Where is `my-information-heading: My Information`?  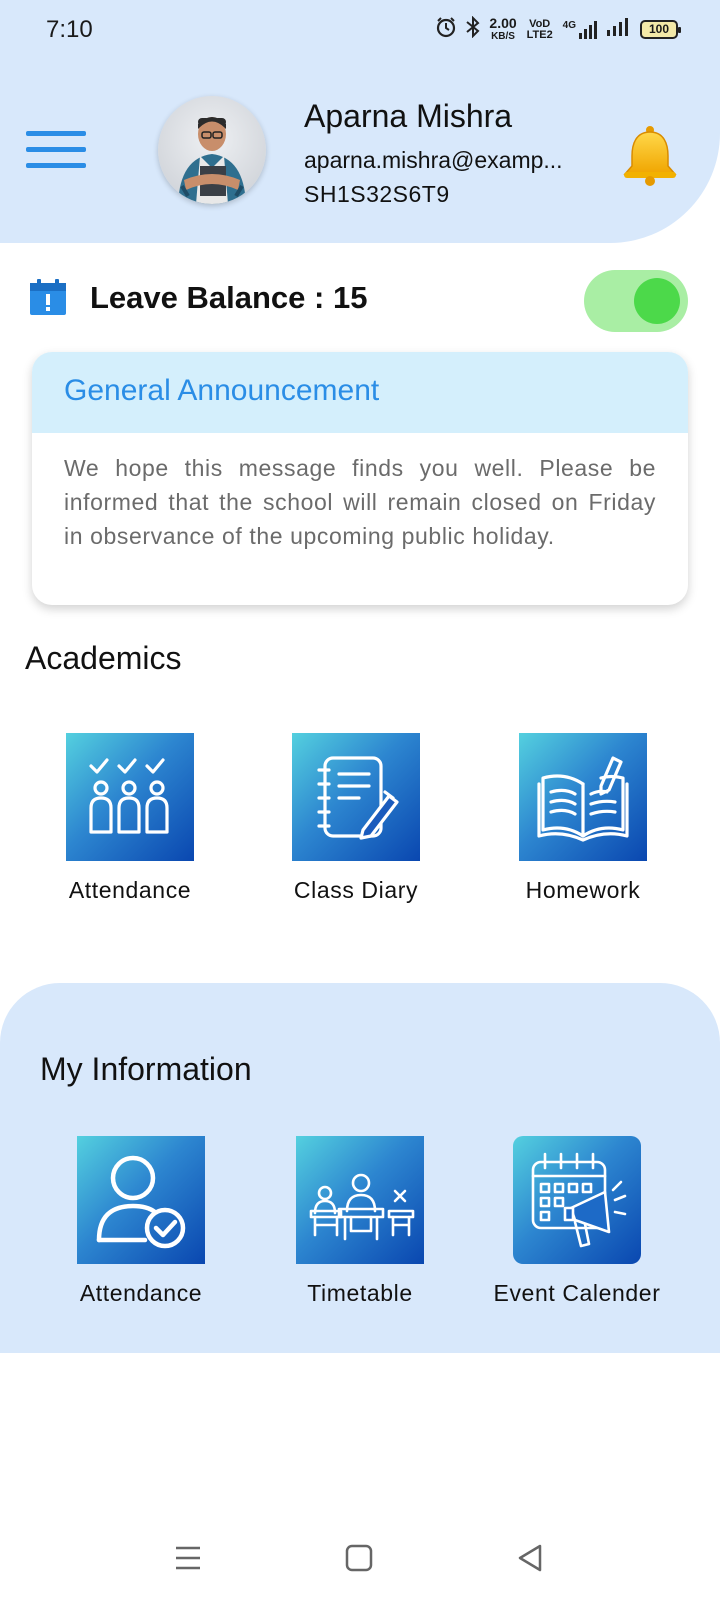
my-information-heading: My Information is located at coordinates (146, 1069).